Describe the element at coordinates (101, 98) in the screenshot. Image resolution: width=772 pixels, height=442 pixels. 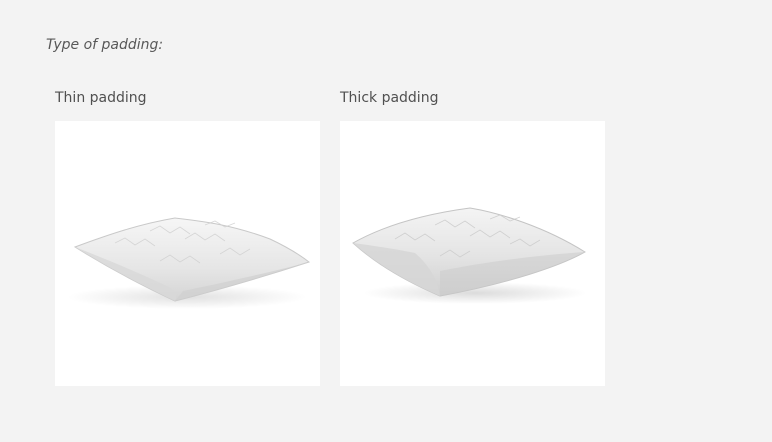
I see `option-label-thin: Thin padding` at that location.